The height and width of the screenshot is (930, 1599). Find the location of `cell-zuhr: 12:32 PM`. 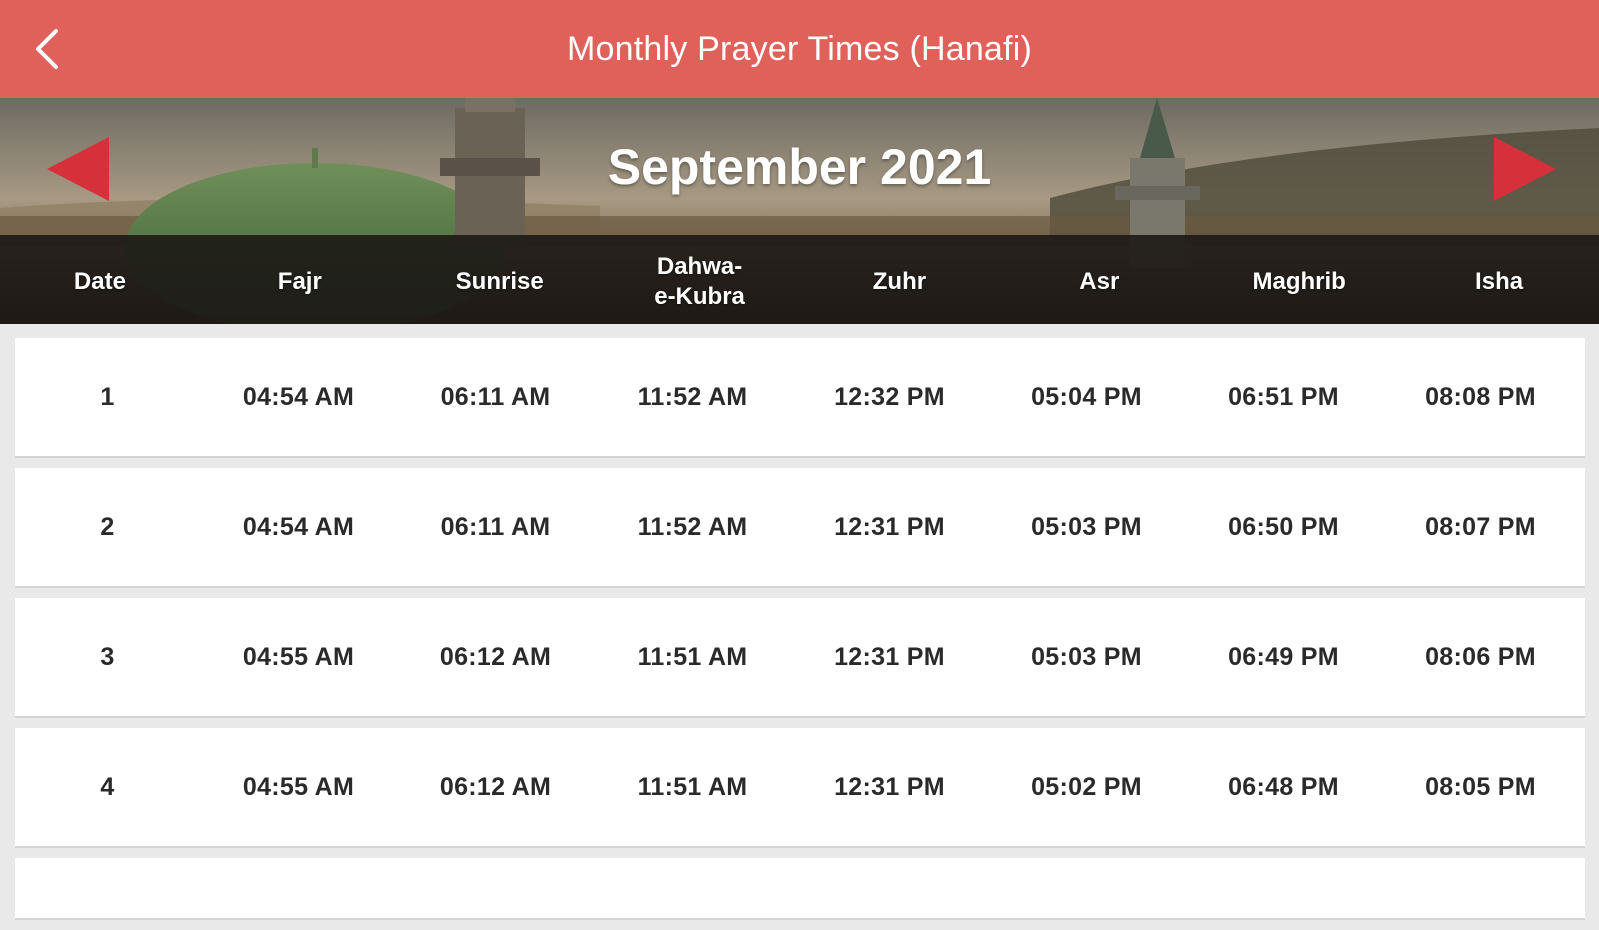

cell-zuhr: 12:32 PM is located at coordinates (889, 396).